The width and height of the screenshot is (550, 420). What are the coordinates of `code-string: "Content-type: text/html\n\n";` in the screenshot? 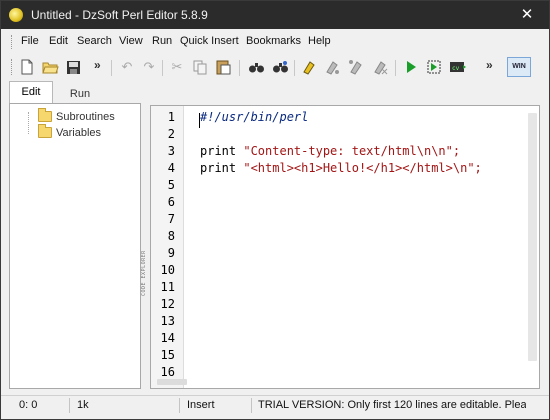 It's located at (352, 151).